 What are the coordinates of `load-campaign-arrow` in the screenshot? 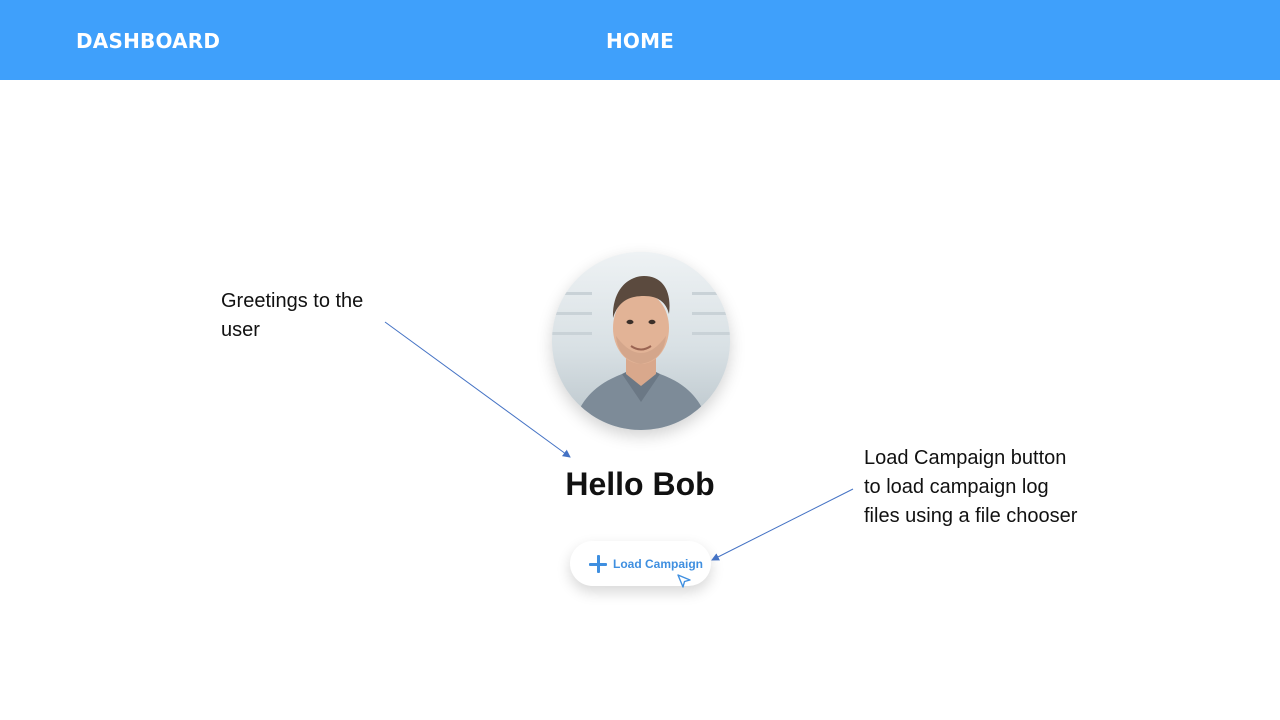 It's located at (782, 524).